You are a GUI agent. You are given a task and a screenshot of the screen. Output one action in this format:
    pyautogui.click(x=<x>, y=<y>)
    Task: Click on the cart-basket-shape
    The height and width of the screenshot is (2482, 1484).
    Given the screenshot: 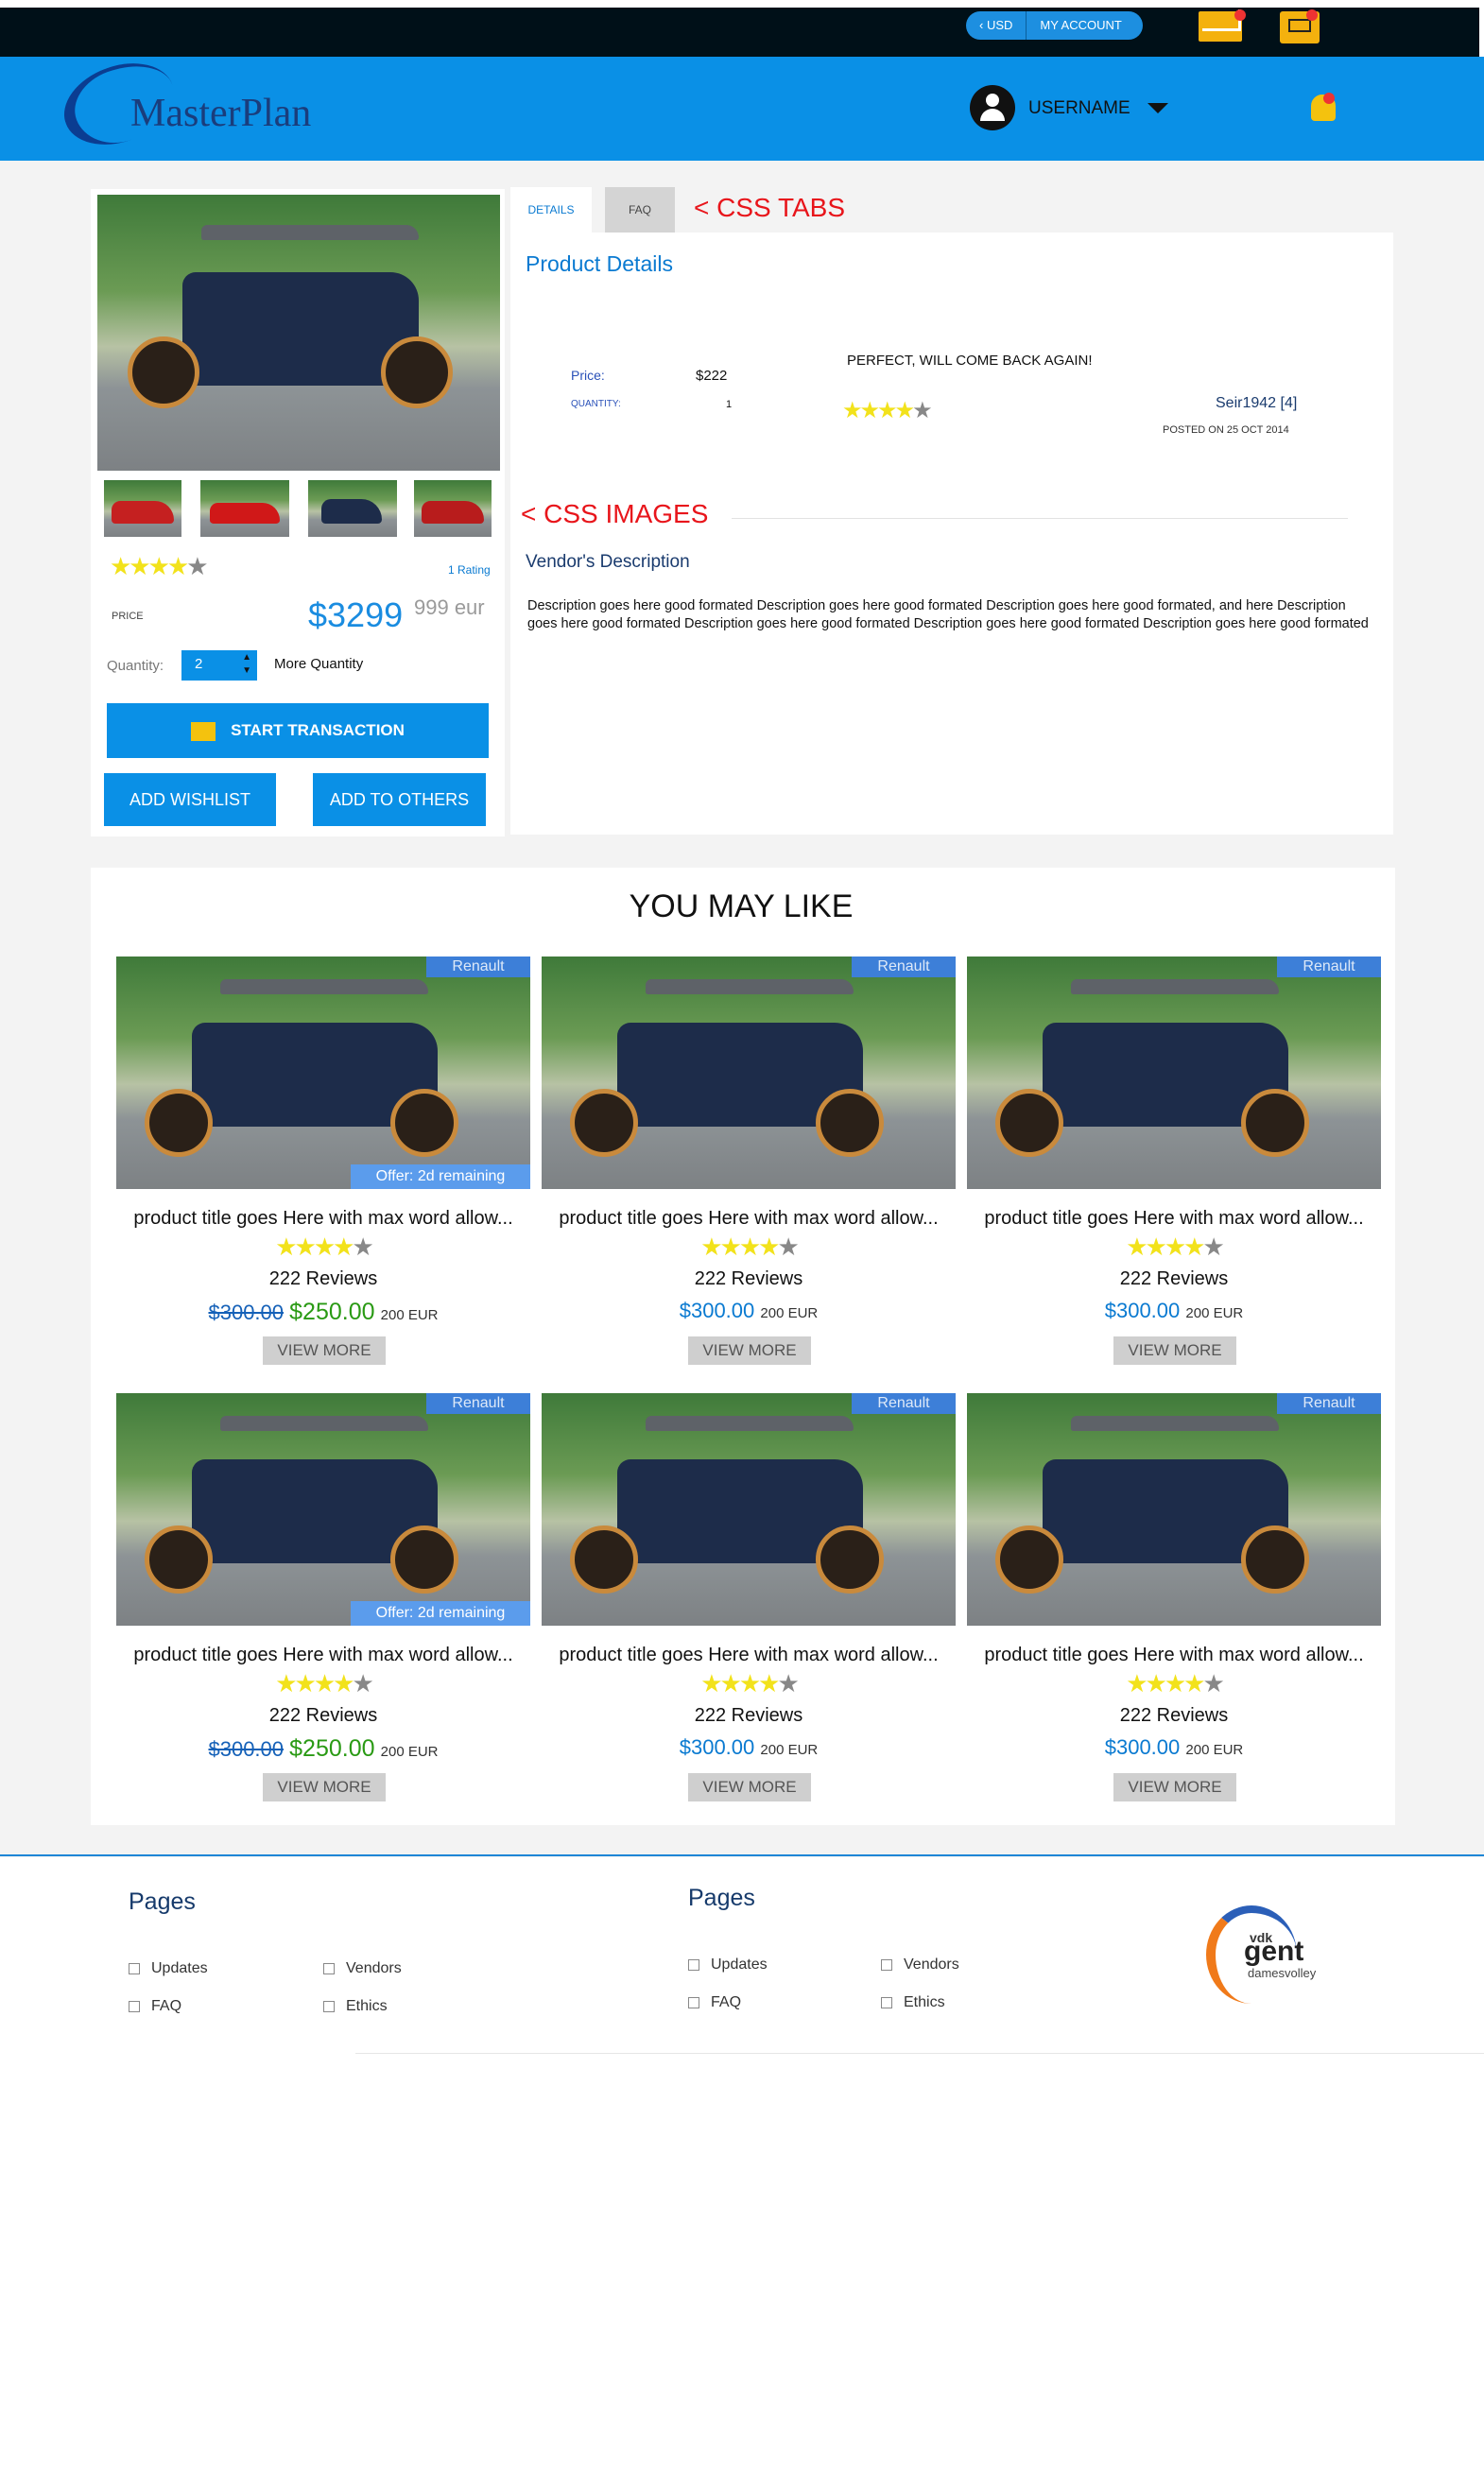 What is the action you would take?
    pyautogui.click(x=1300, y=25)
    